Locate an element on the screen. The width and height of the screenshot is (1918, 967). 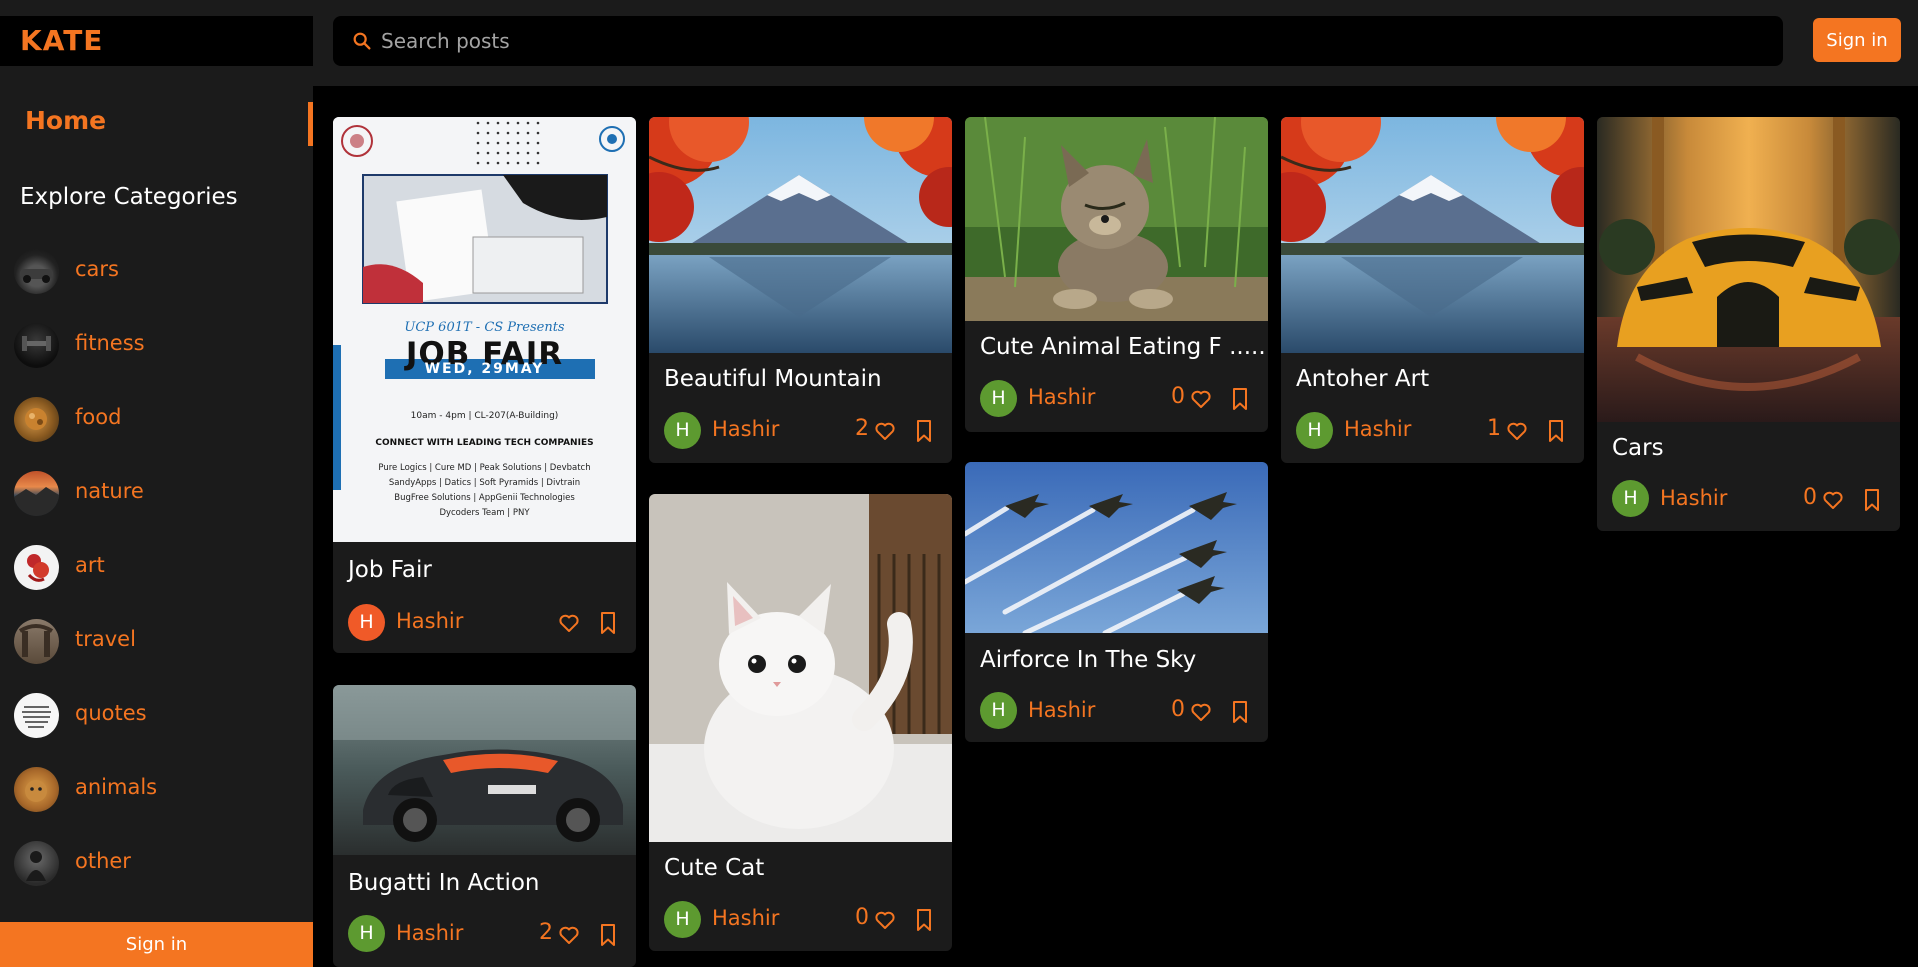
post-card: Cars H Hashir 0 is located at coordinates (1748, 324).